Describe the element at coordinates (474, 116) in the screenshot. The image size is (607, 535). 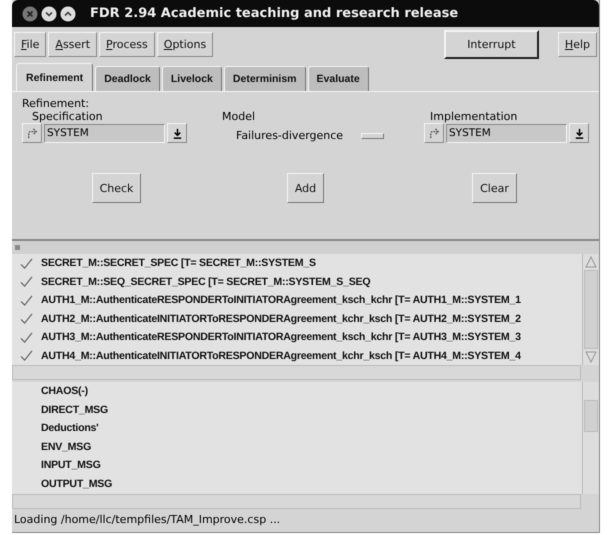
I see `implementation-label: Implementation` at that location.